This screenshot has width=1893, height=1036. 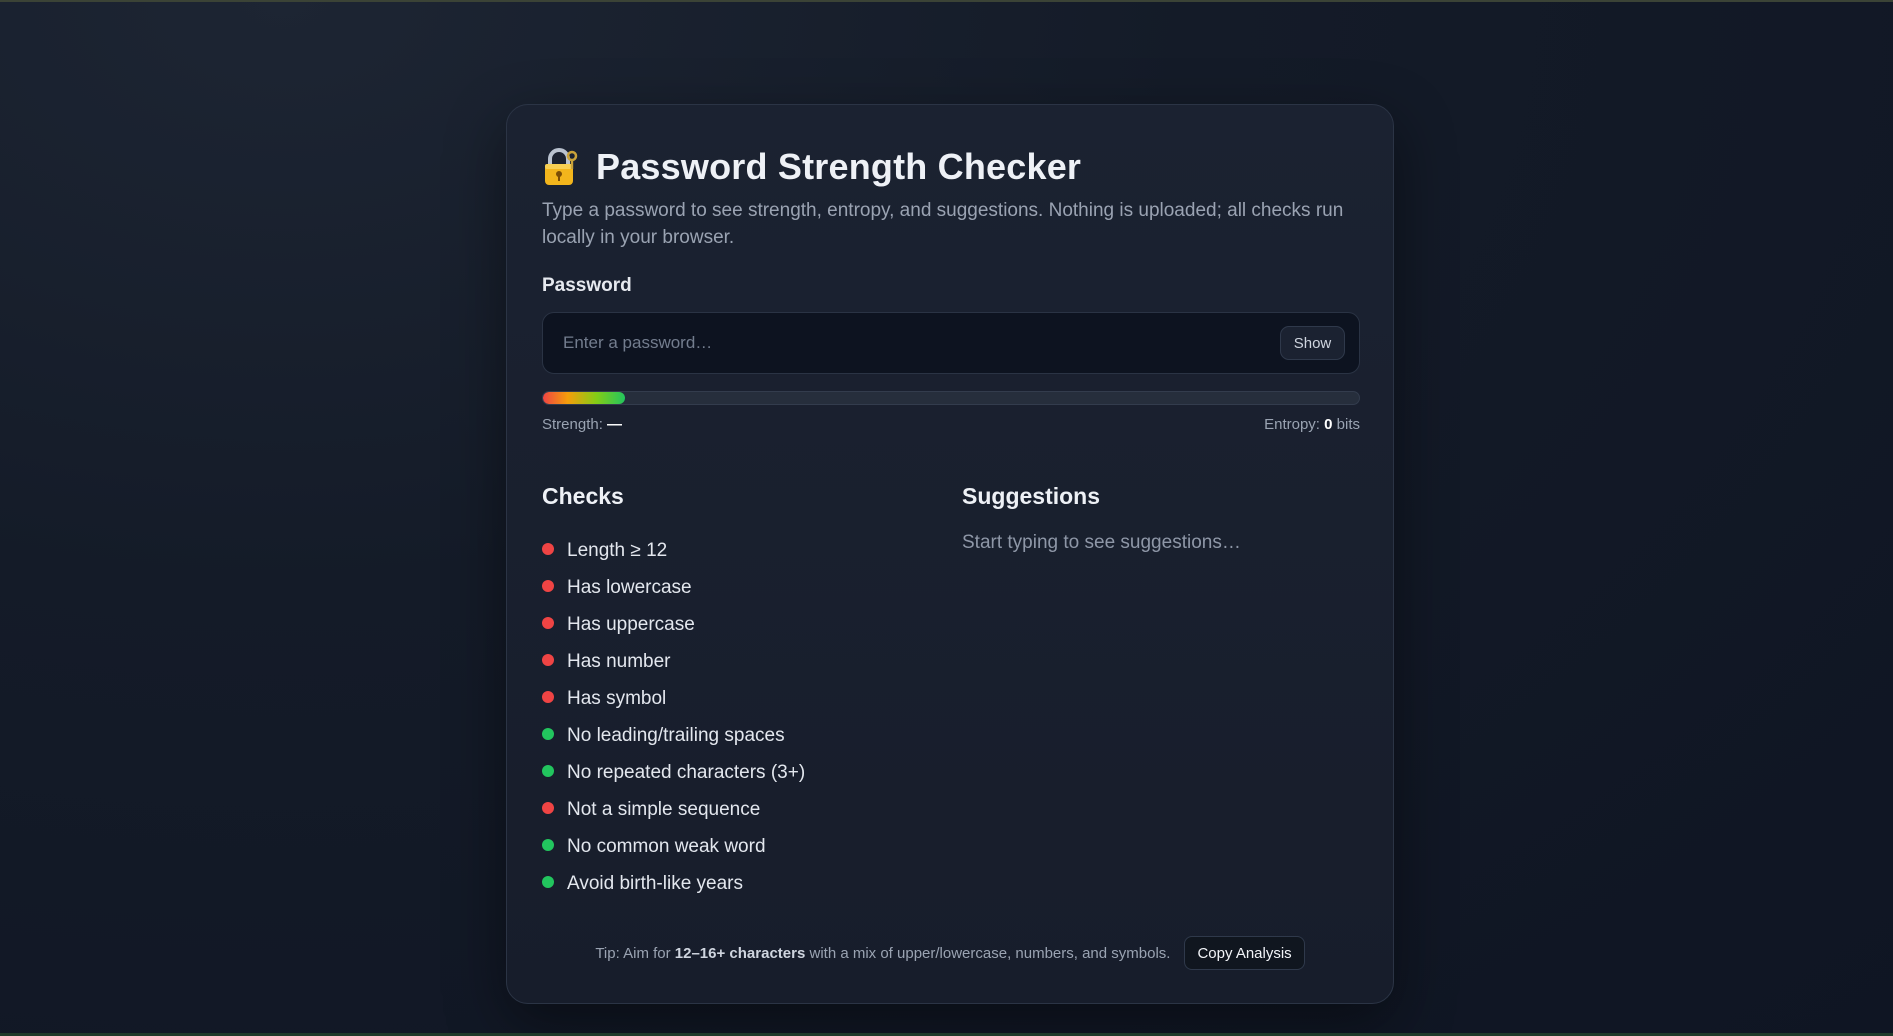 I want to click on check-item: Has symbol, so click(x=752, y=698).